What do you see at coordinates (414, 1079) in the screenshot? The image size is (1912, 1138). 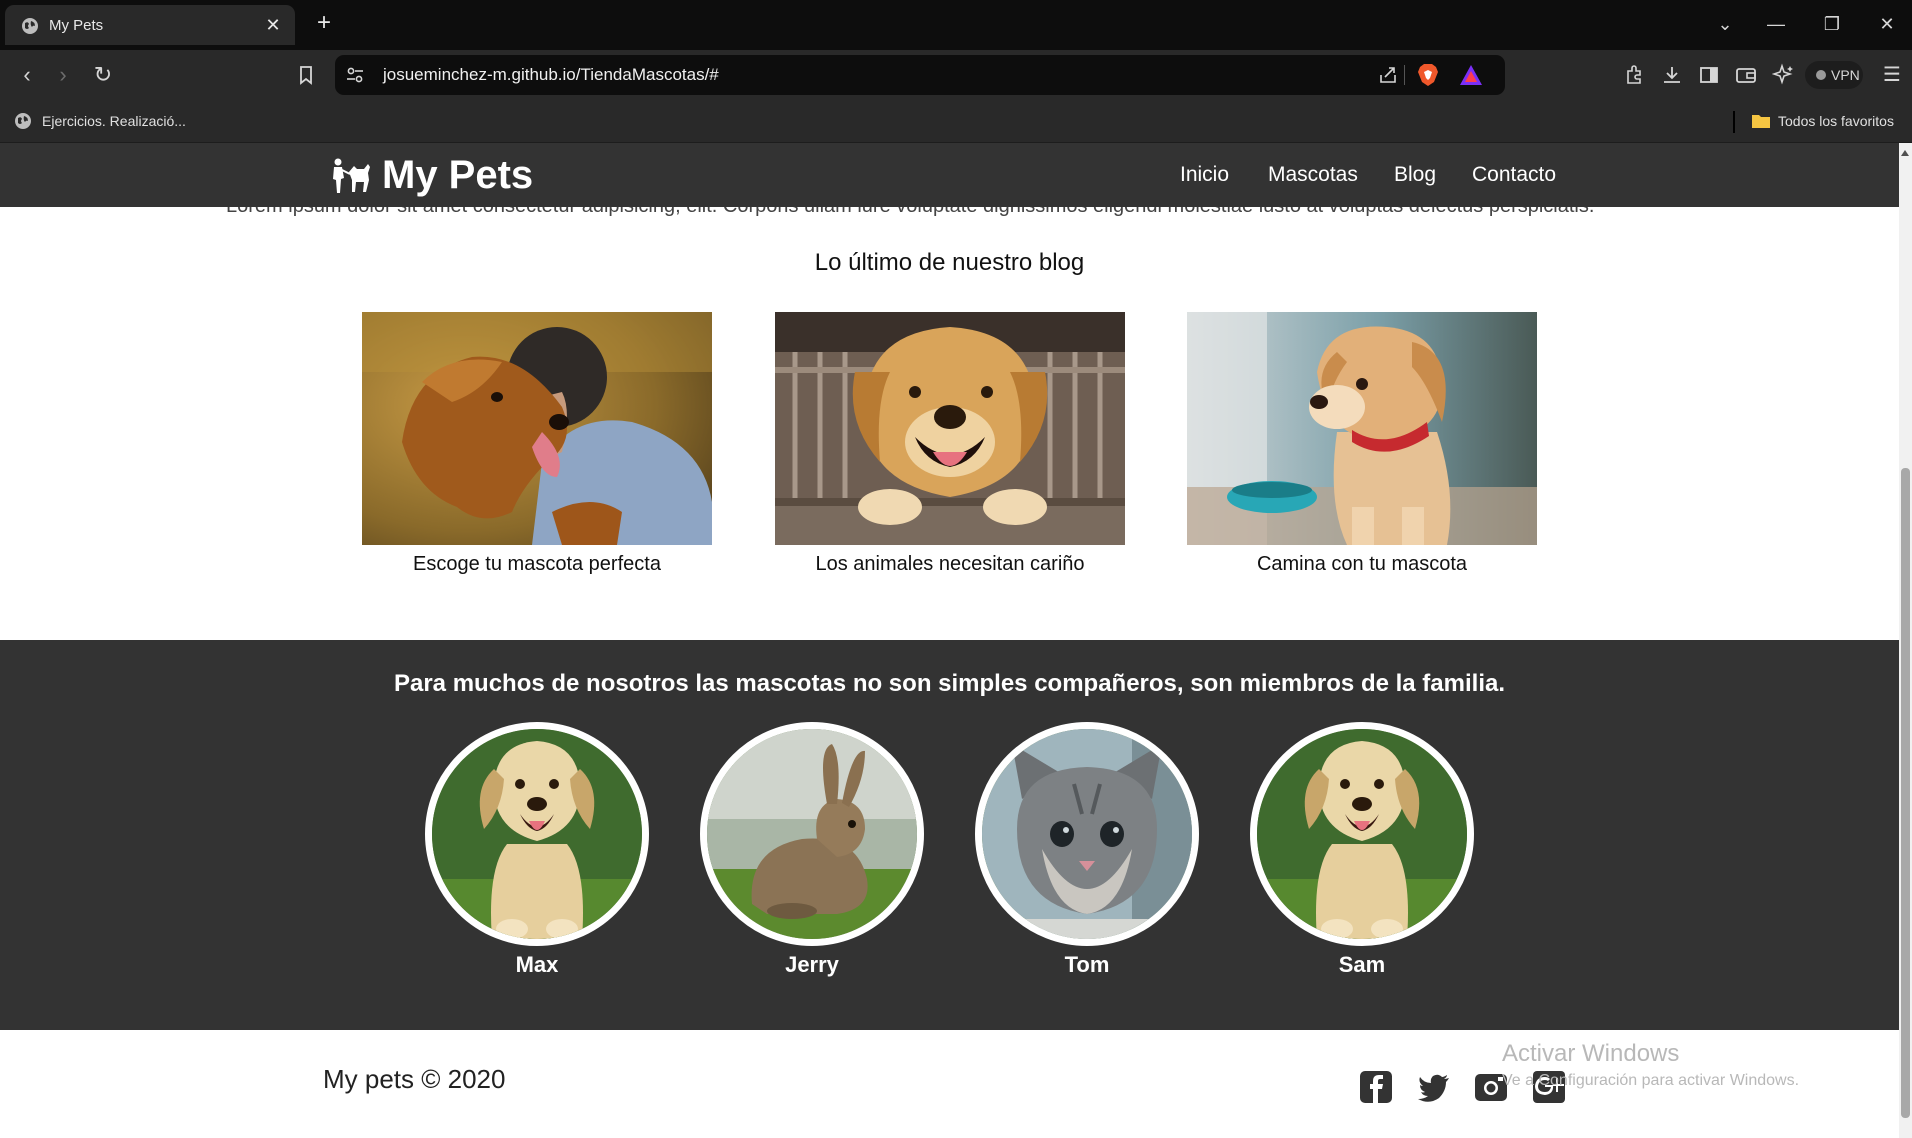 I see `copyright-text: My pets © 2020` at bounding box center [414, 1079].